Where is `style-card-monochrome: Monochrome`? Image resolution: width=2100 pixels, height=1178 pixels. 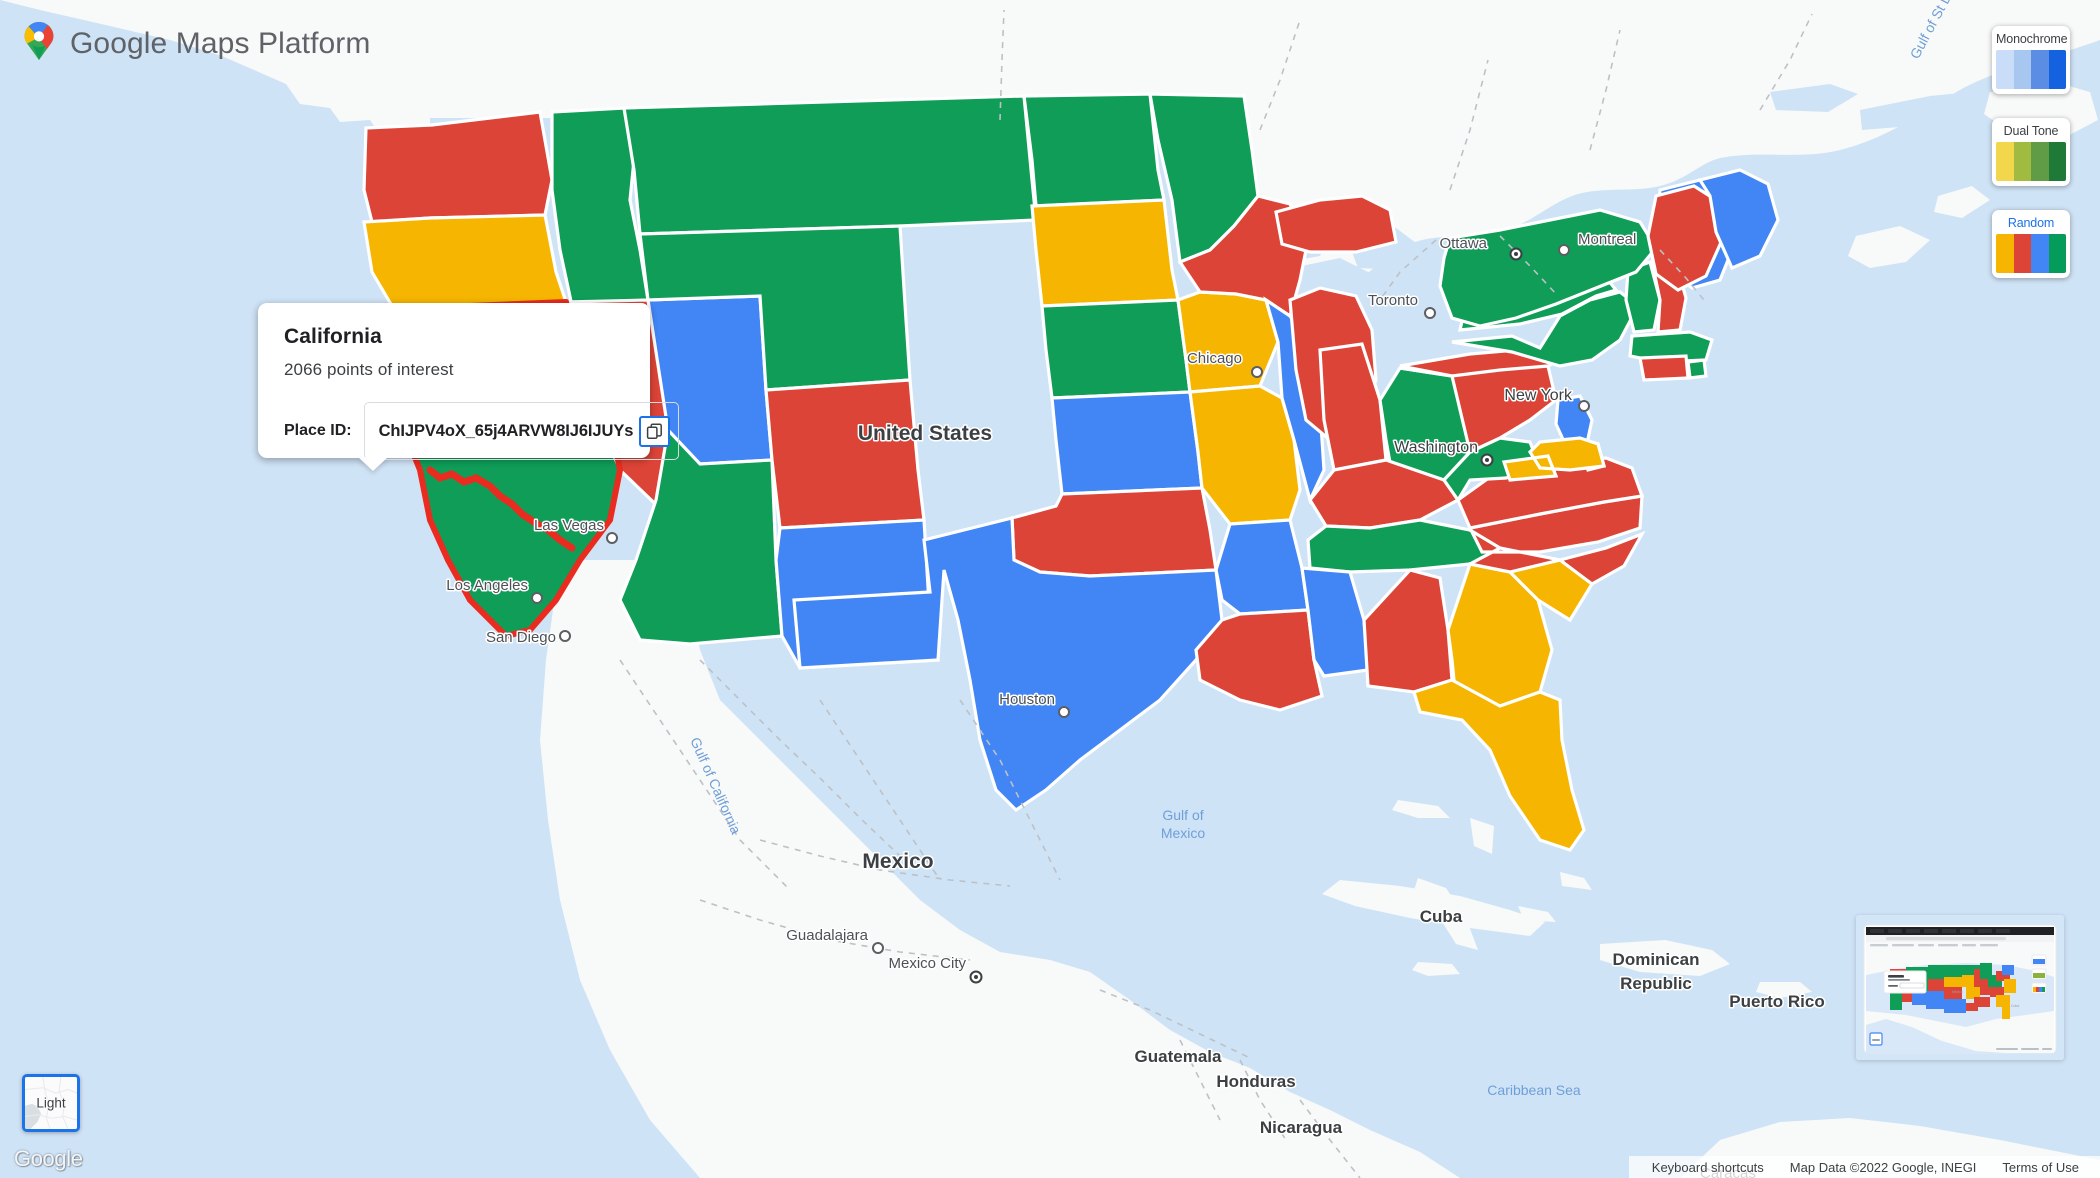 style-card-monochrome: Monochrome is located at coordinates (2031, 60).